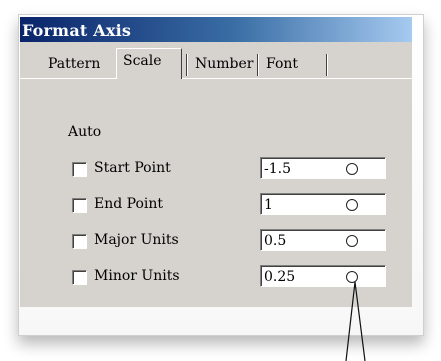 The image size is (441, 361). What do you see at coordinates (216, 170) in the screenshot?
I see `start-point-row: Start Point -1.5` at bounding box center [216, 170].